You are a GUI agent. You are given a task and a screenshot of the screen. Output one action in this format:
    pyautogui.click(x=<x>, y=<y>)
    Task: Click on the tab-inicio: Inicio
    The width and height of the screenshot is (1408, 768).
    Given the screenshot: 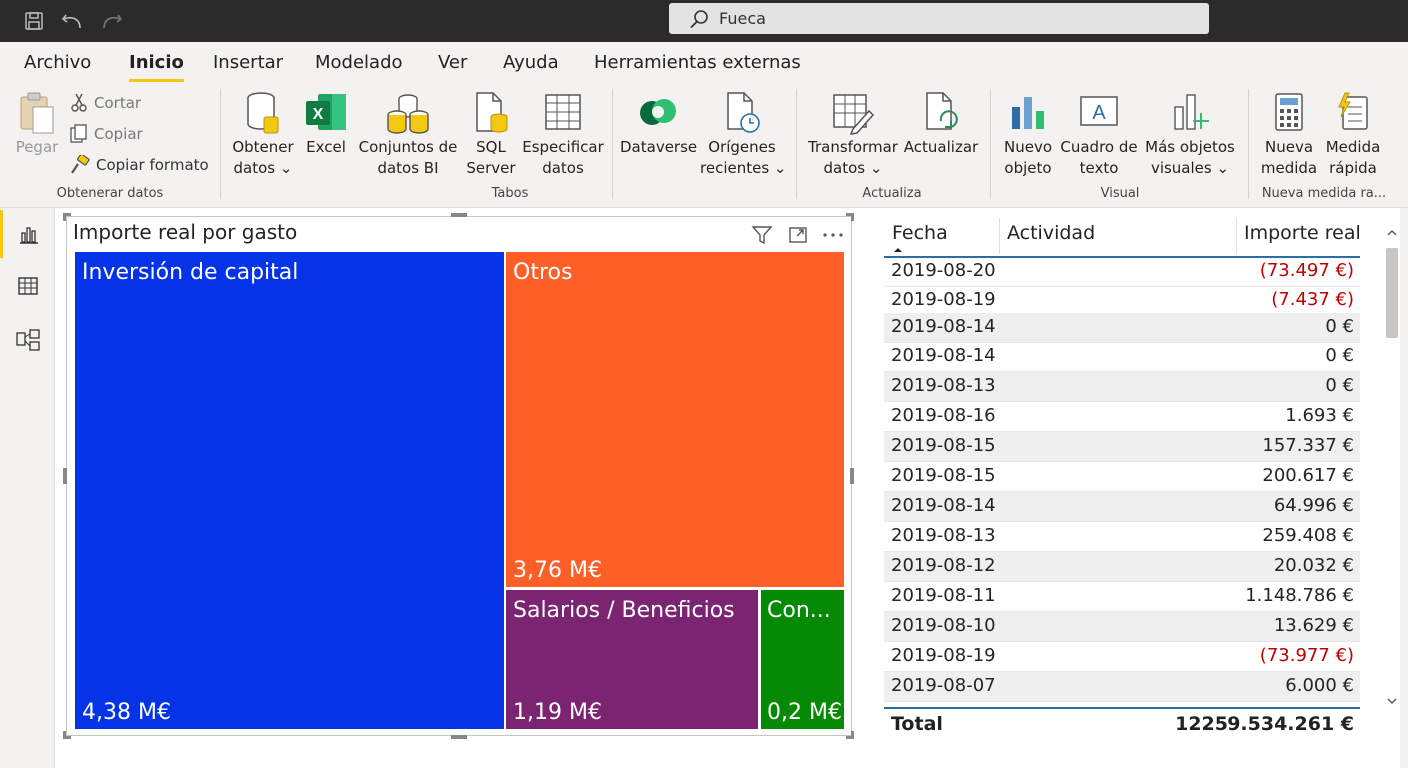 What is the action you would take?
    pyautogui.click(x=156, y=67)
    